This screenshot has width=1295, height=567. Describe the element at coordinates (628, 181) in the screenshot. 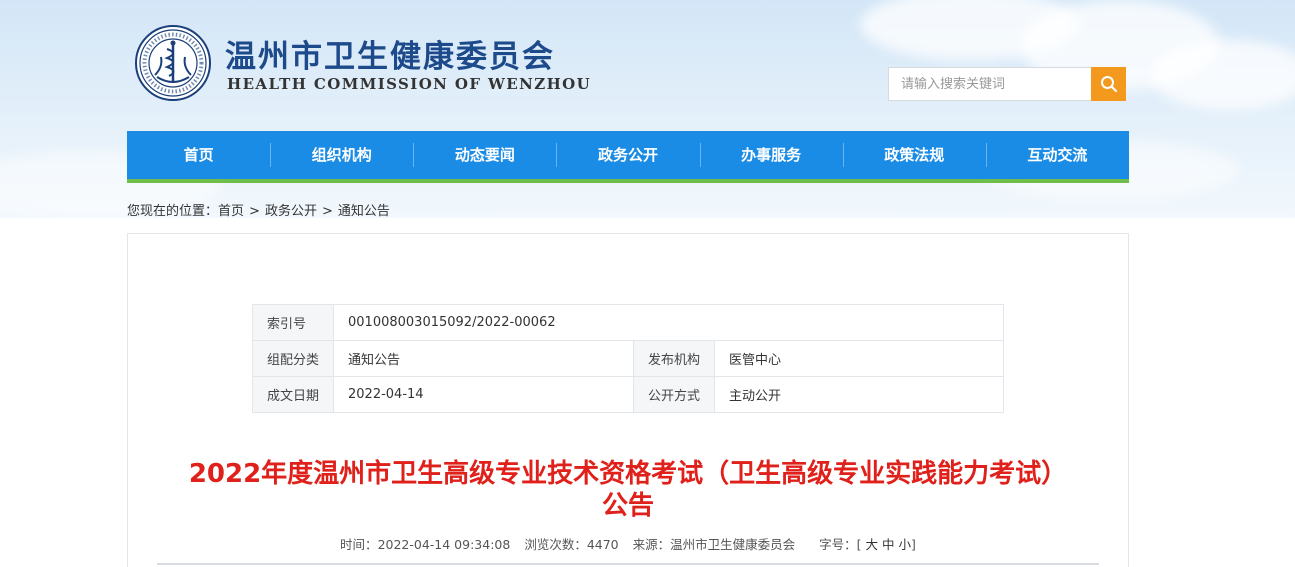

I see `nav-underline` at that location.